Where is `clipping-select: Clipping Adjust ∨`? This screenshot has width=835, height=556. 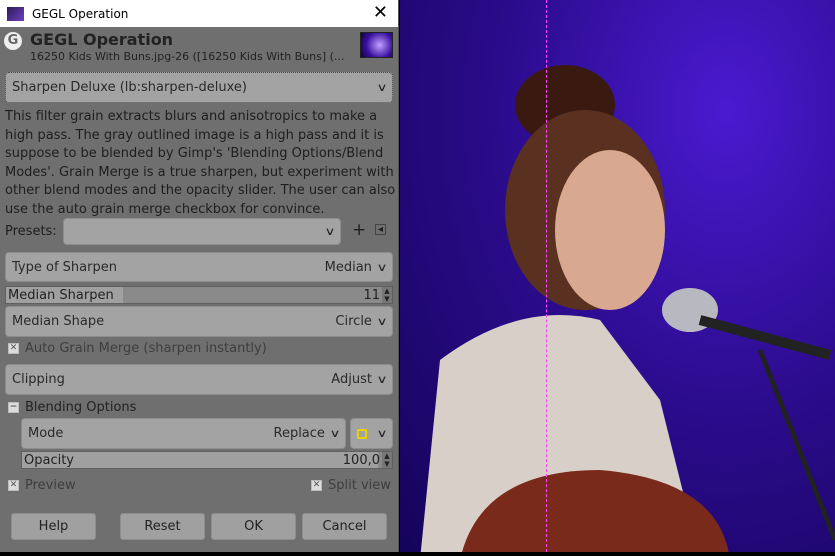 clipping-select: Clipping Adjust ∨ is located at coordinates (199, 379).